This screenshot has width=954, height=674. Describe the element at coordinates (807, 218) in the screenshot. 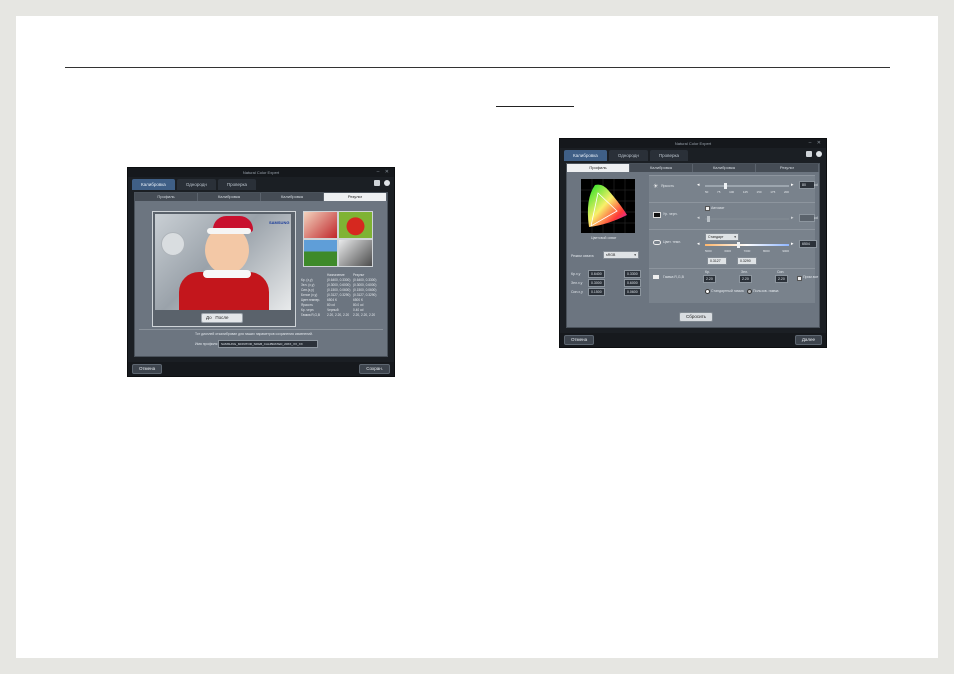

I see `black-level-input` at that location.